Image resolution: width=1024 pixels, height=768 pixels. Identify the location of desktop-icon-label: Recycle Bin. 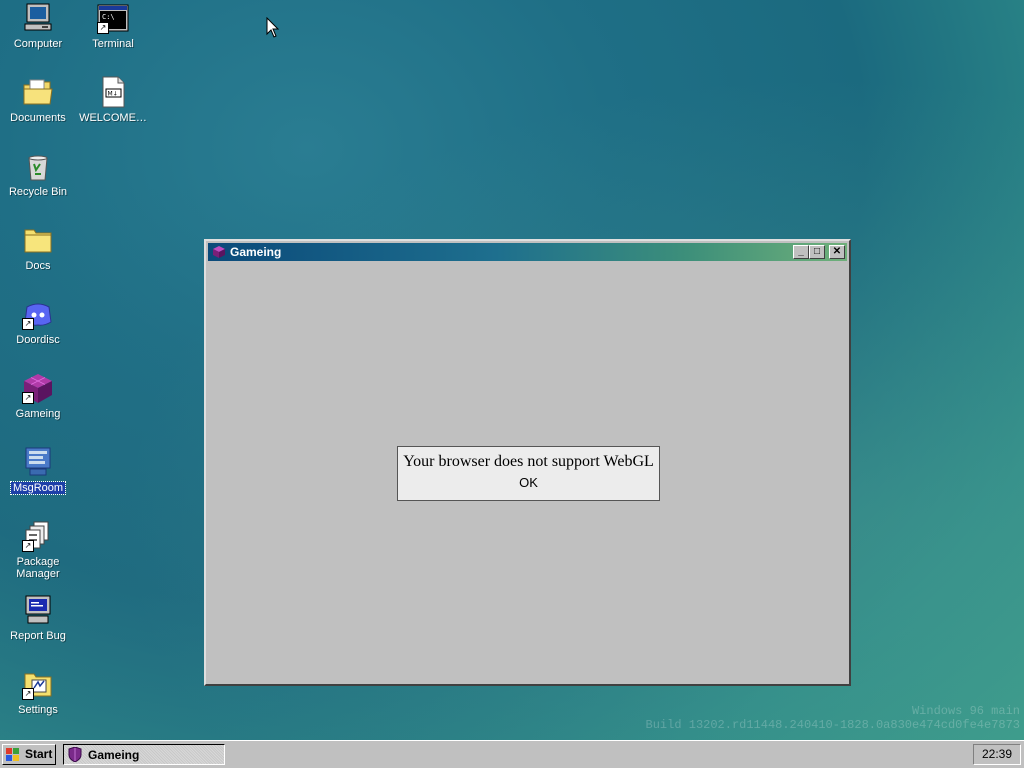
(38, 192).